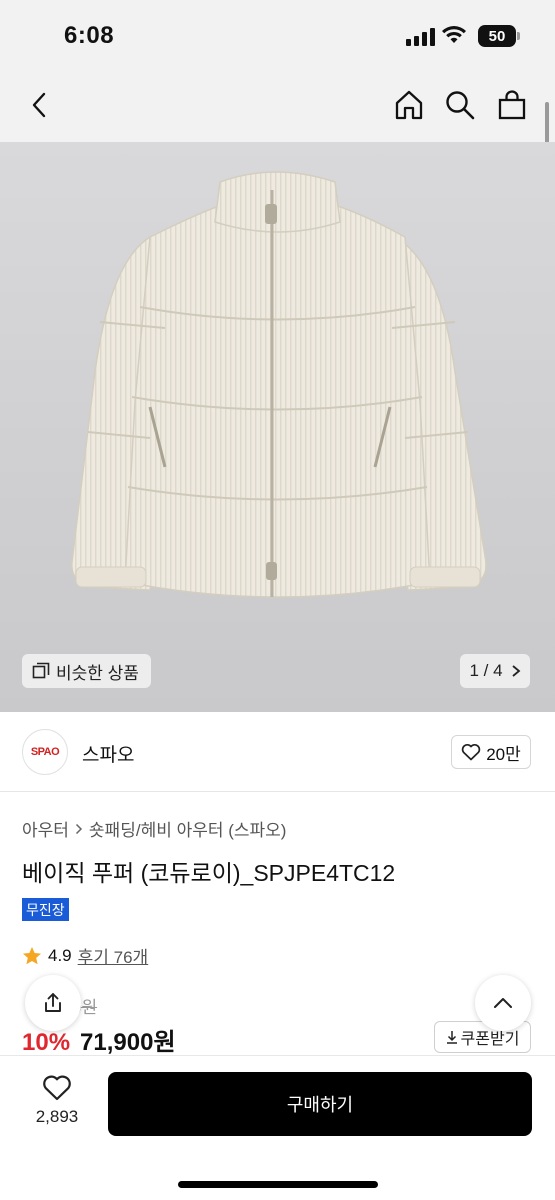 This screenshot has height=1200, width=555. I want to click on wishlist-count: 2,893, so click(57, 1116).